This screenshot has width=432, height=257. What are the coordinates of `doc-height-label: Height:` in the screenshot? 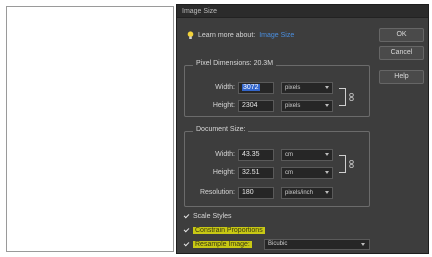 It's located at (223, 172).